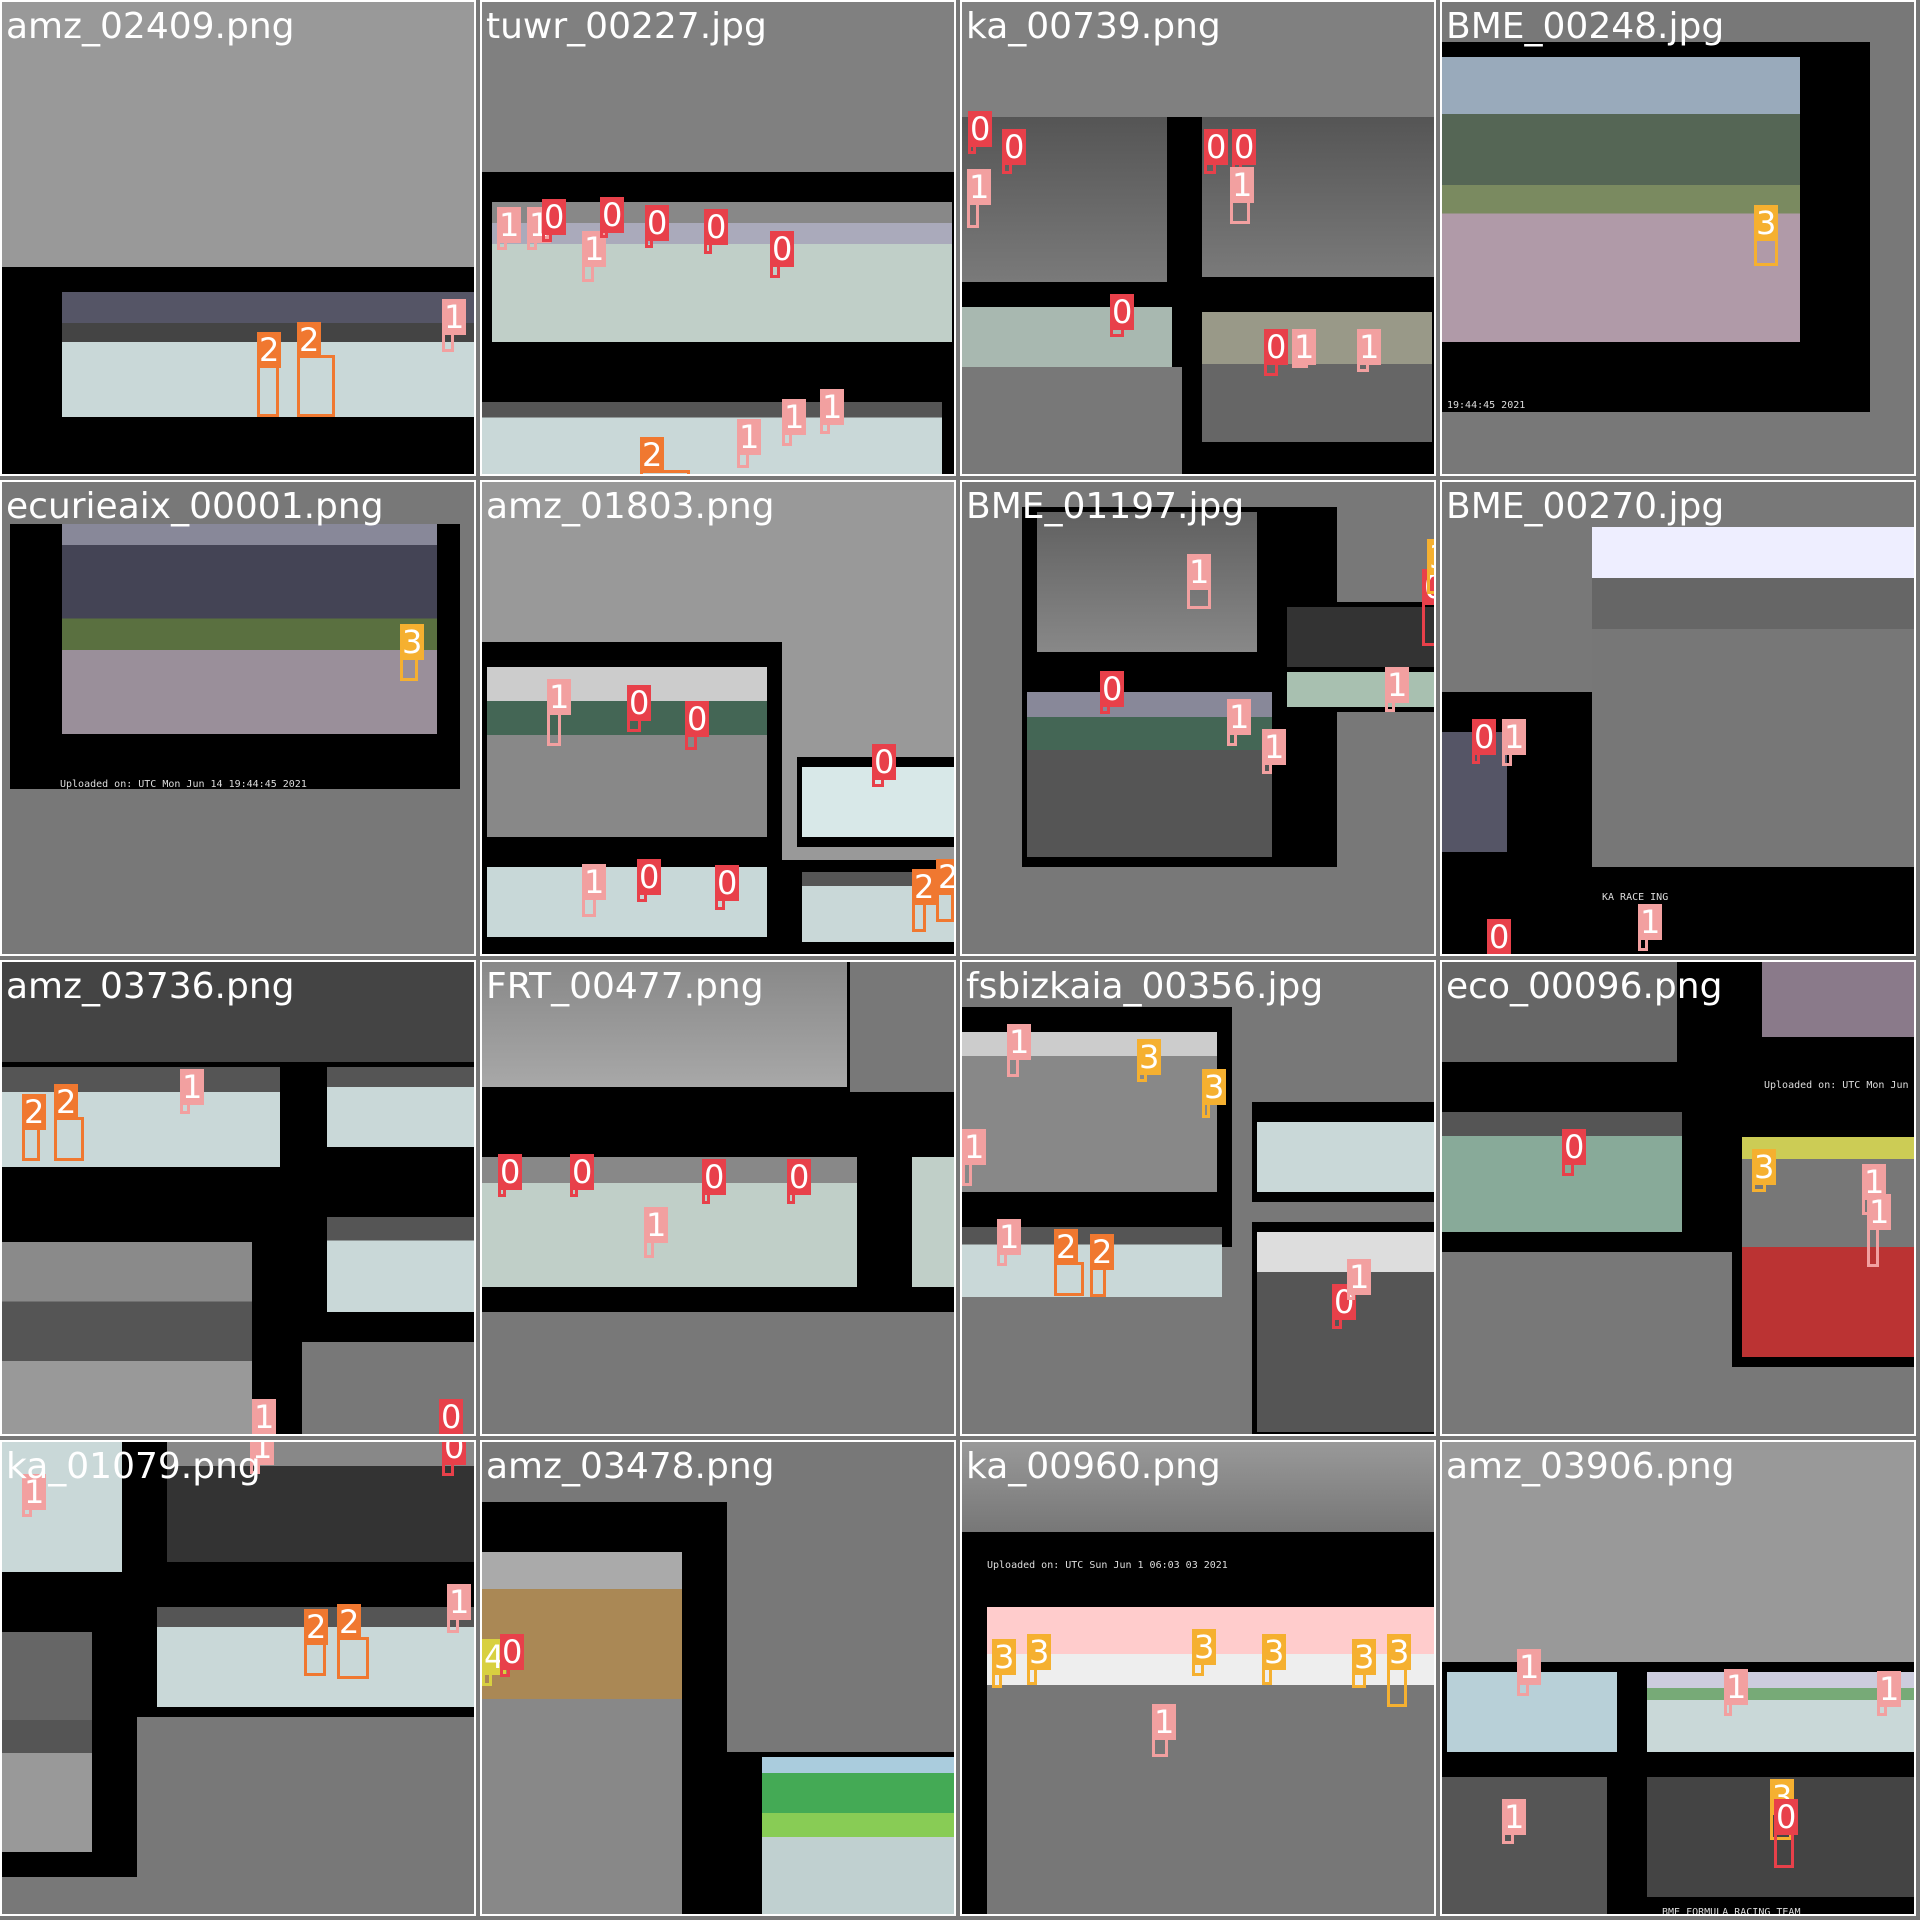  What do you see at coordinates (133, 1466) in the screenshot?
I see `tile-filename: ka_01079.png` at bounding box center [133, 1466].